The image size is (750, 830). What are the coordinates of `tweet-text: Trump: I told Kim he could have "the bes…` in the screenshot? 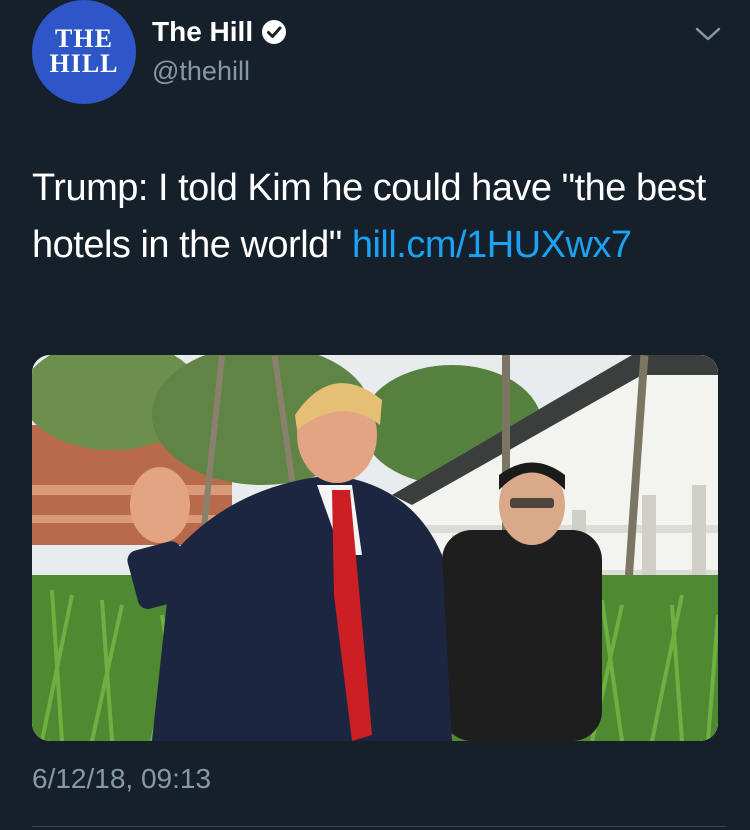 It's located at (372, 217).